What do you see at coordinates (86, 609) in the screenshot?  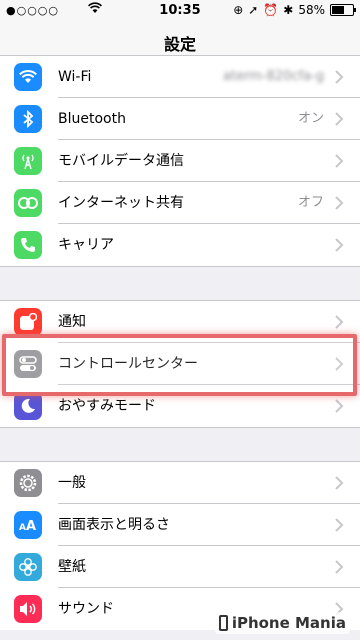 I see `settings-row-label: サウンド` at bounding box center [86, 609].